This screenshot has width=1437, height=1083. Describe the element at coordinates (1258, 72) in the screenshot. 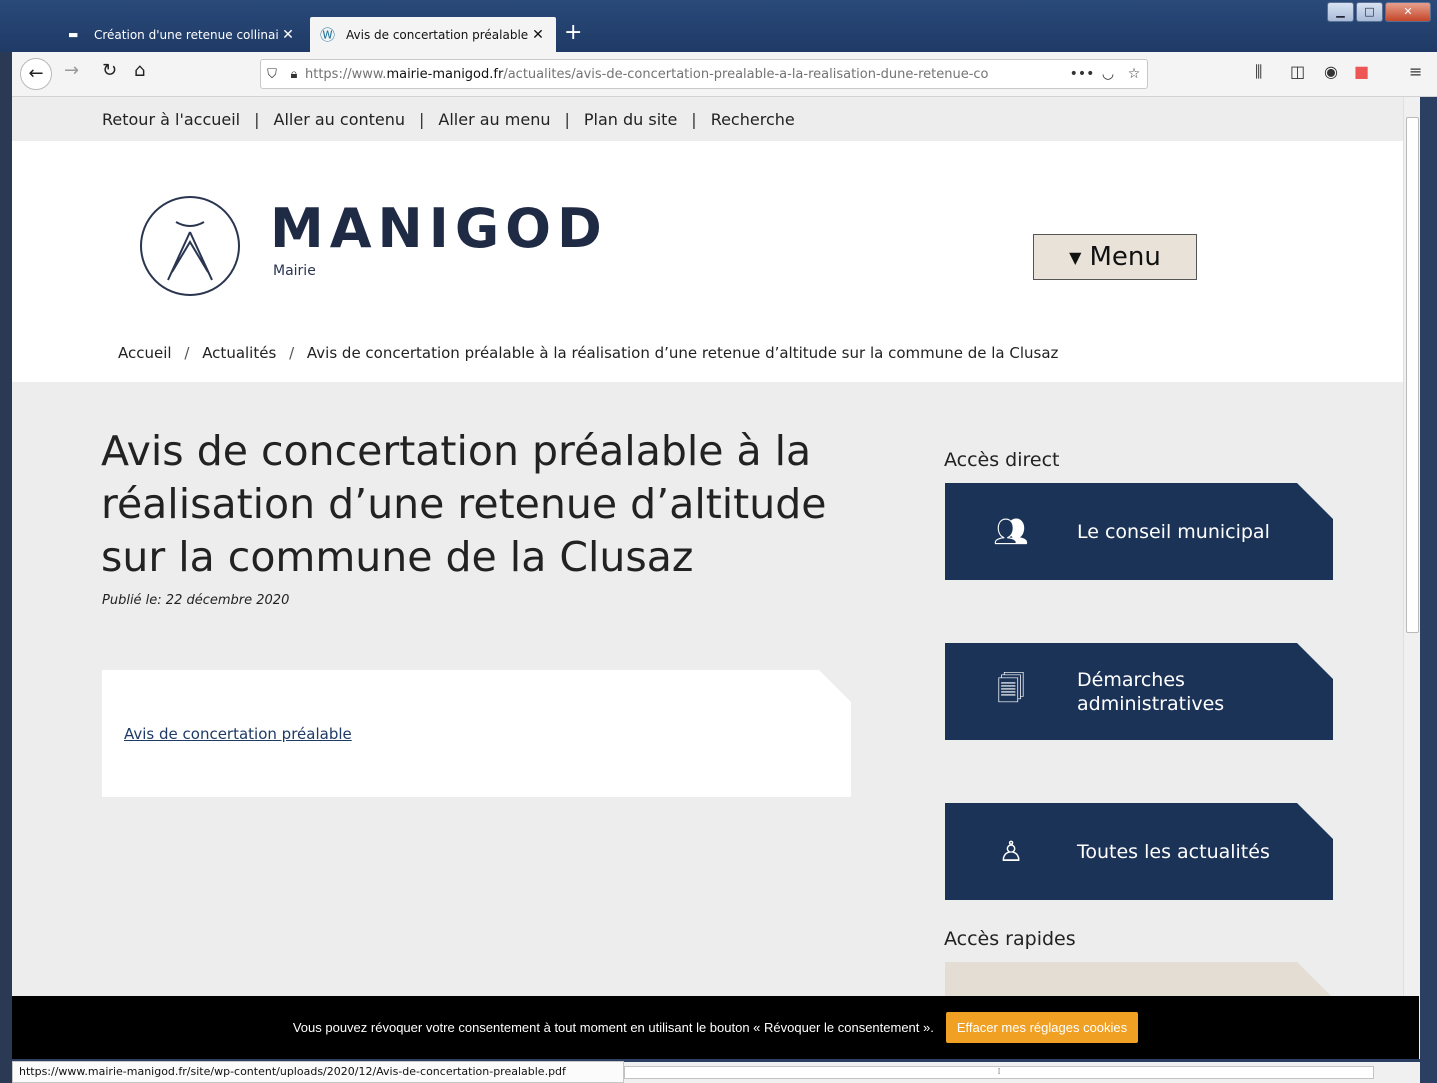

I see `library-icon: ⫼` at that location.